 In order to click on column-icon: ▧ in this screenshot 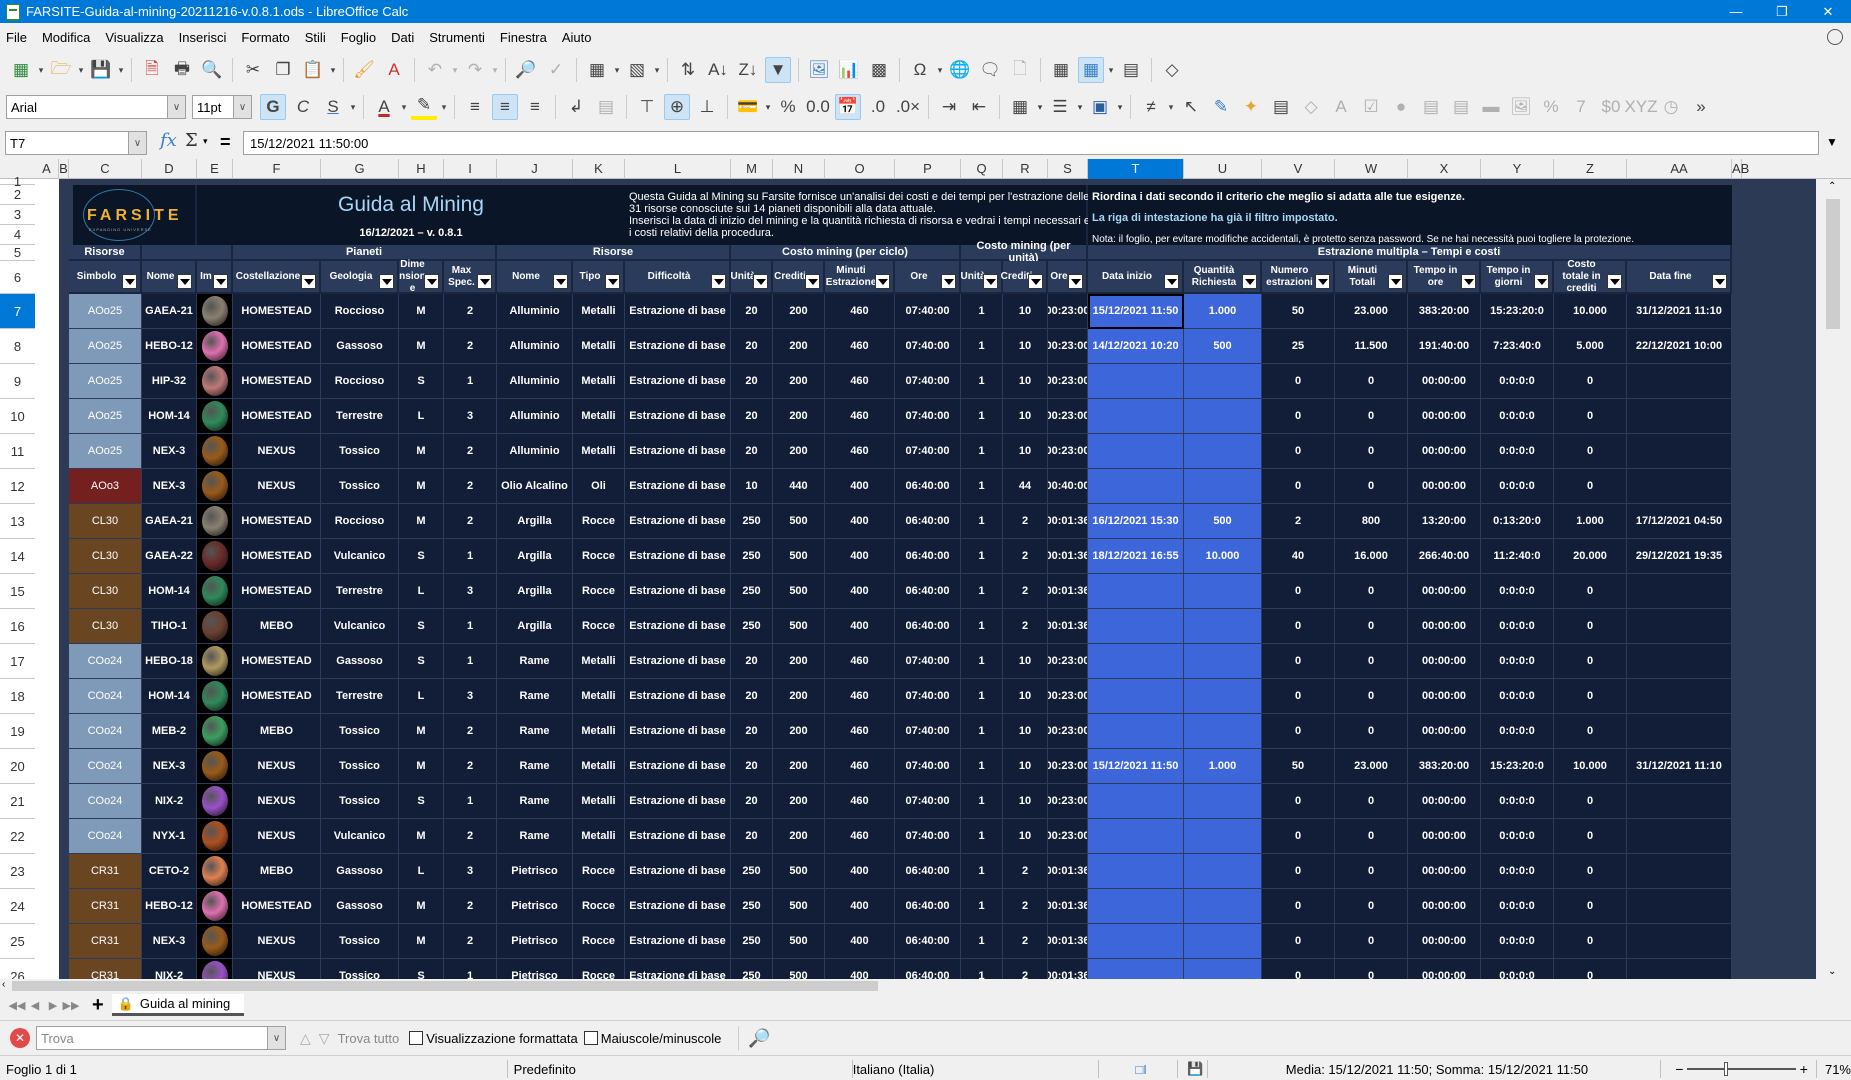, I will do `click(637, 70)`.